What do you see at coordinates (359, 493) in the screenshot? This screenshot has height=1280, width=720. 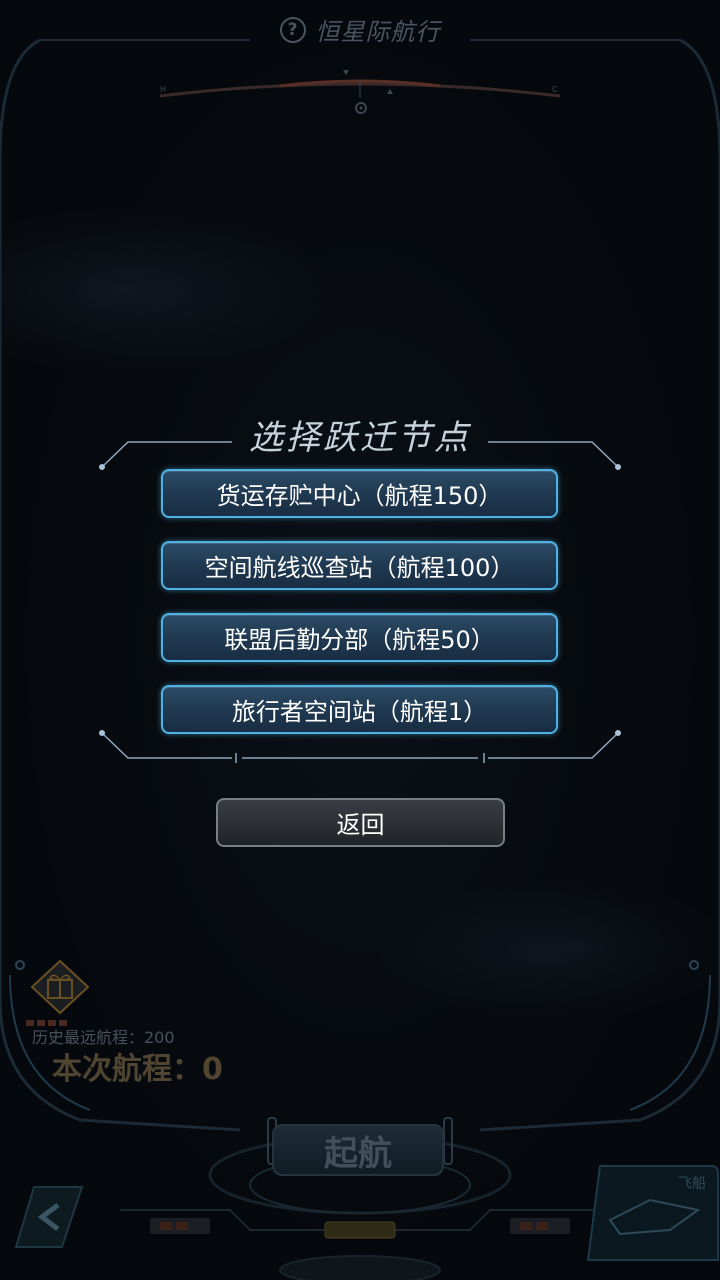 I see `node-button-cargo-center: 货运存贮中心（航程150）` at bounding box center [359, 493].